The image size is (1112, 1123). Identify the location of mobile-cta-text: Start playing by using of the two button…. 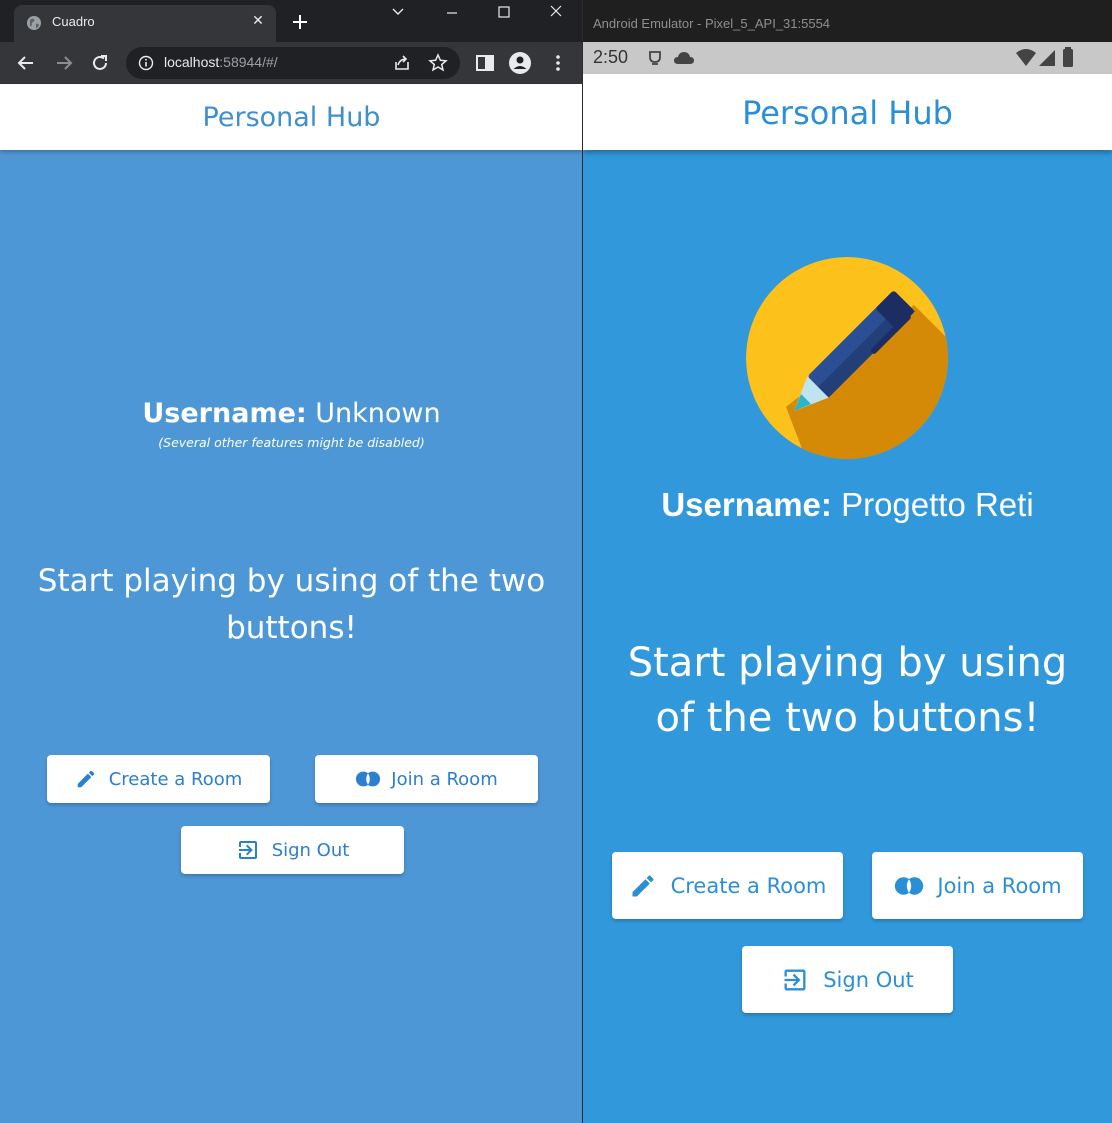
(847, 690).